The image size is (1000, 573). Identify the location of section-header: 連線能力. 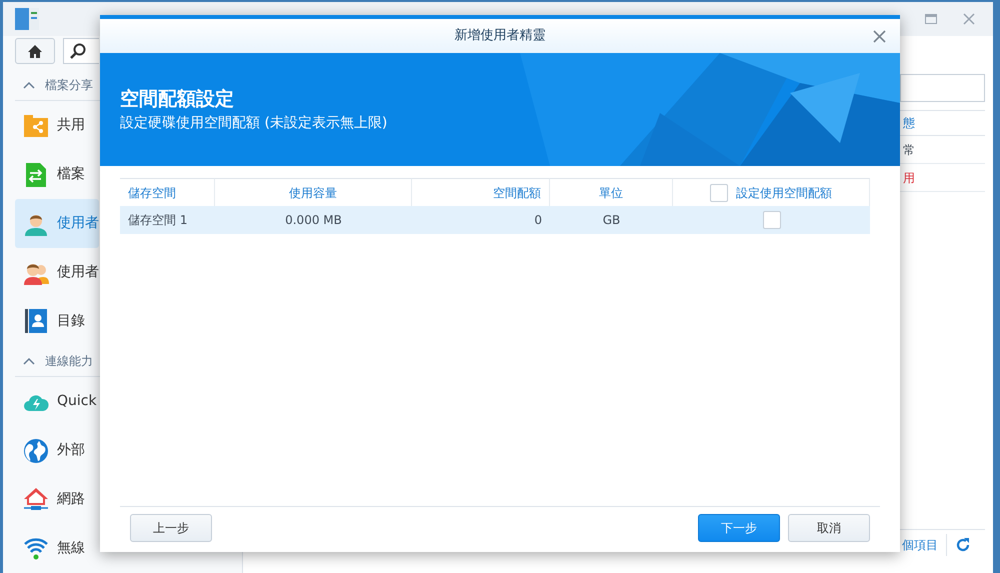
(69, 361).